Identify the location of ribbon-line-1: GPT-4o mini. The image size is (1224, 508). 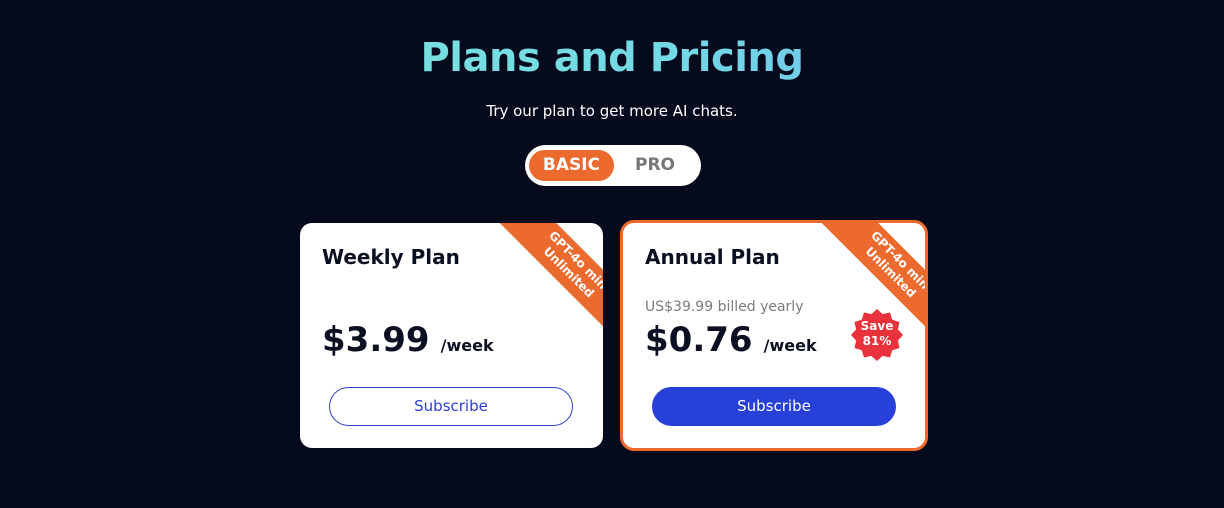
(574, 261).